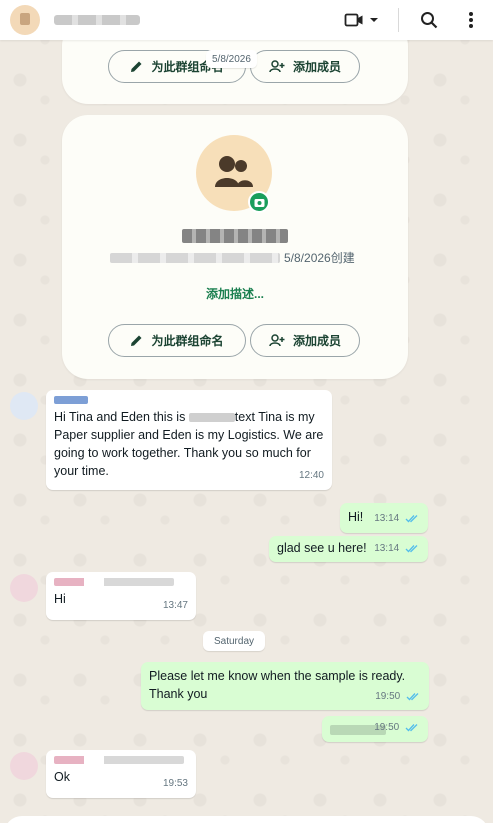 The image size is (493, 823). Describe the element at coordinates (231, 59) in the screenshot. I see `date-chip: 5/8/2026` at that location.